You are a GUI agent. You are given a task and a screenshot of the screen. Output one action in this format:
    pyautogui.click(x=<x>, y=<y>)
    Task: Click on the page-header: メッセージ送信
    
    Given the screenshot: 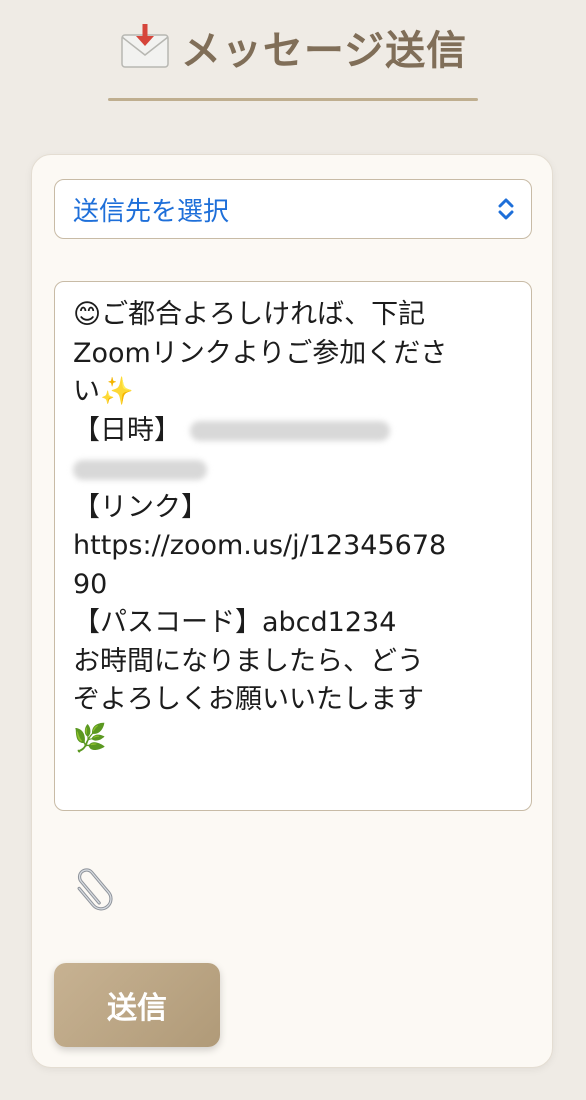 What is the action you would take?
    pyautogui.click(x=293, y=47)
    